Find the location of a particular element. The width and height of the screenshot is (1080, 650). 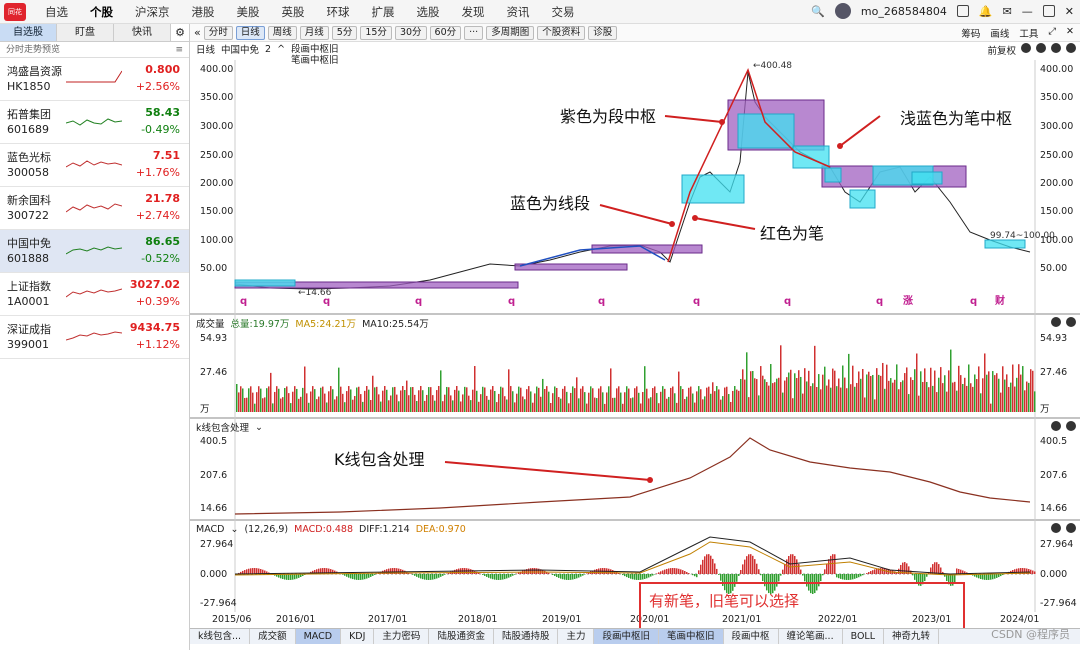

nav-item: 沪深京 is located at coordinates (152, 12).